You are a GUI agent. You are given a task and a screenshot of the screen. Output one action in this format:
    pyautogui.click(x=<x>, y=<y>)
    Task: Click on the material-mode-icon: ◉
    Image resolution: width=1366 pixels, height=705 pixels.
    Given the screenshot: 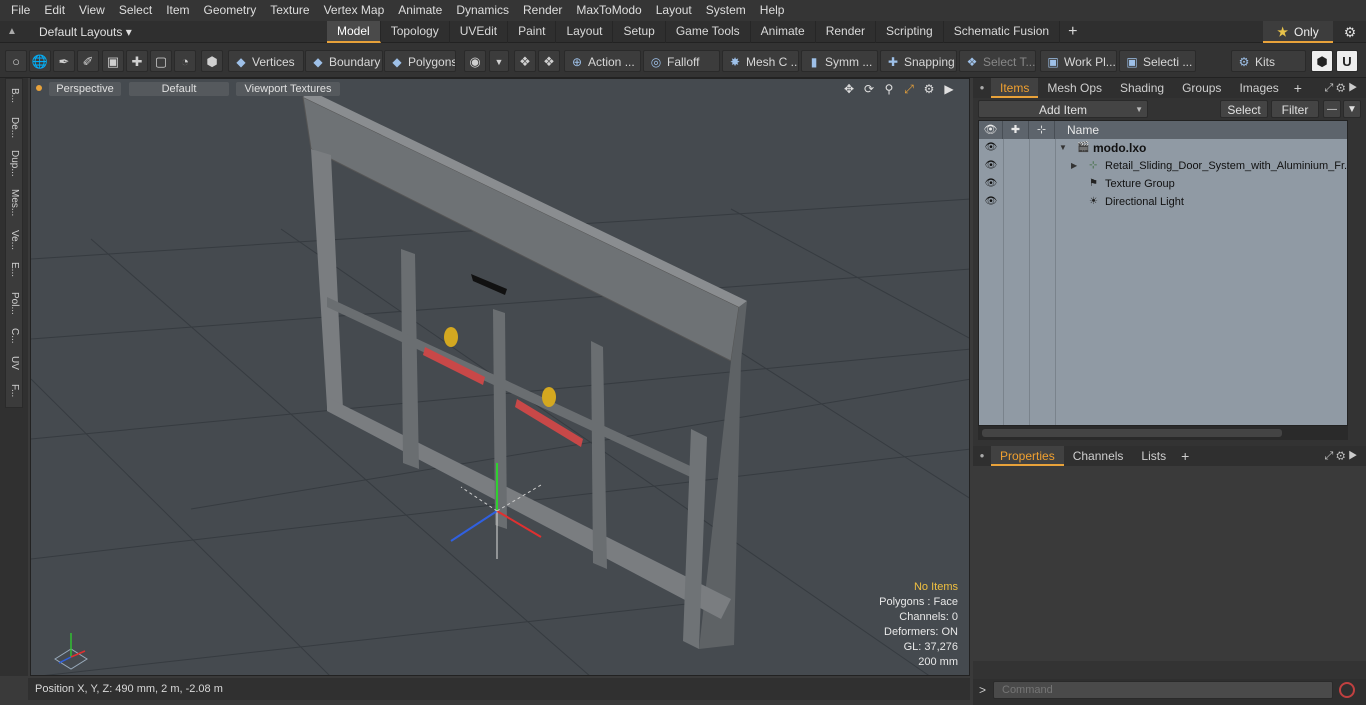 What is the action you would take?
    pyautogui.click(x=475, y=61)
    